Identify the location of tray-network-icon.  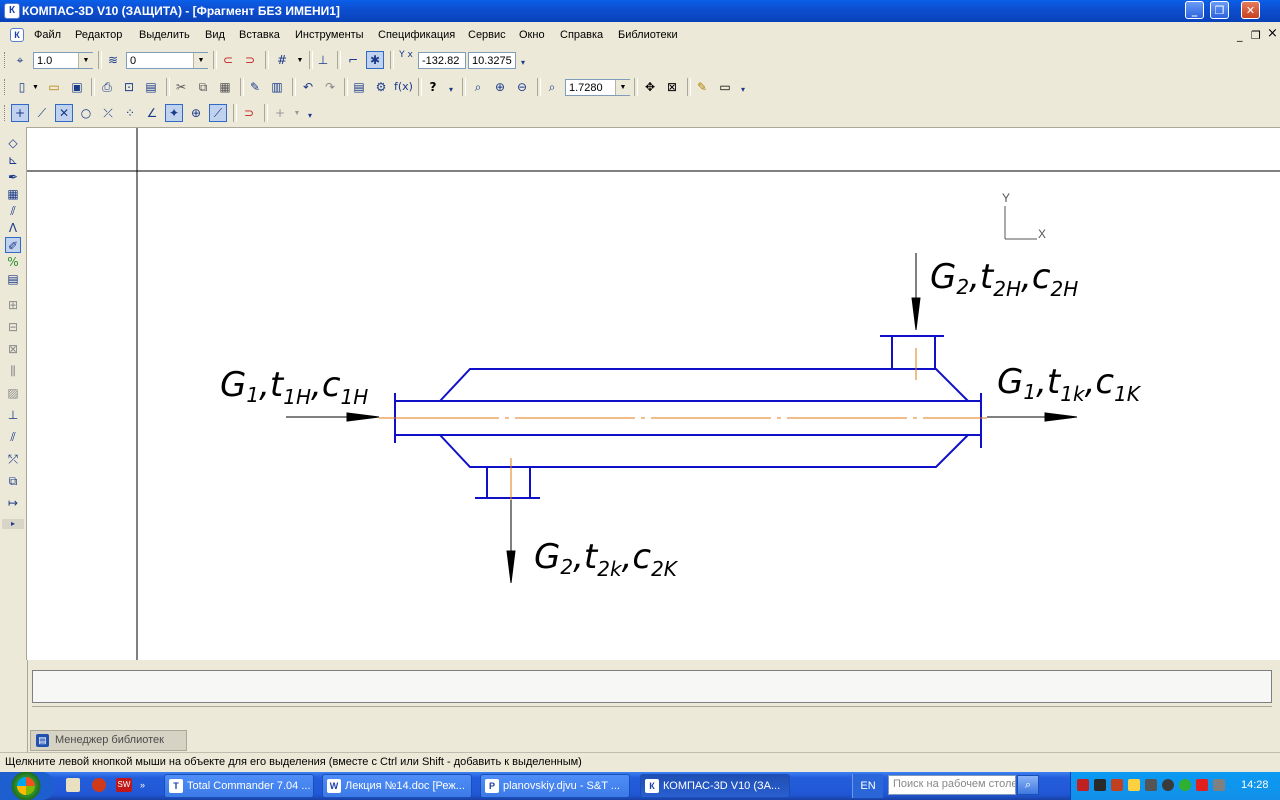
(1100, 785).